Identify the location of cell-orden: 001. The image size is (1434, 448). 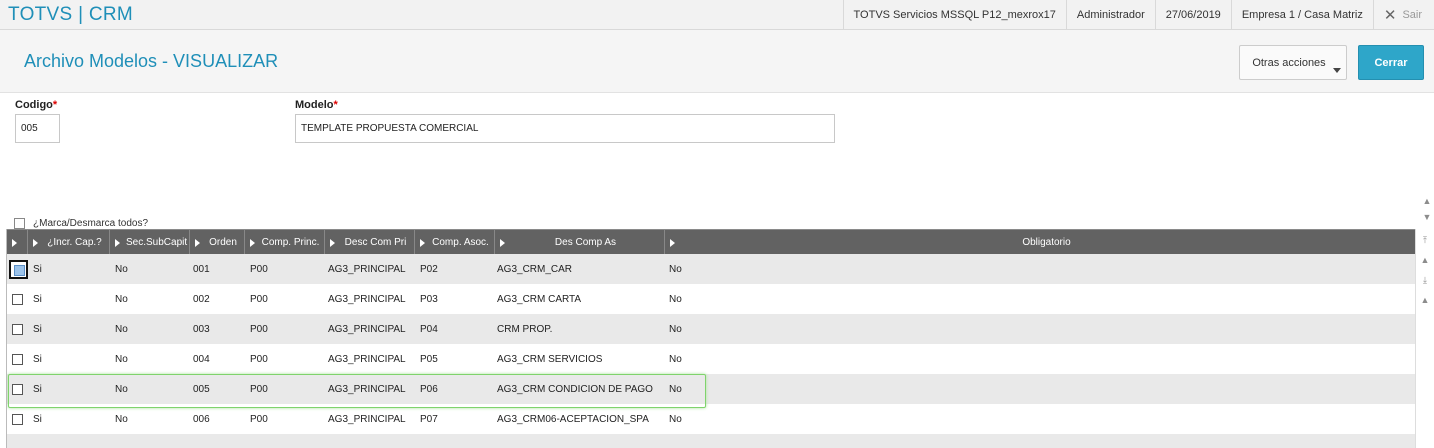
(201, 269).